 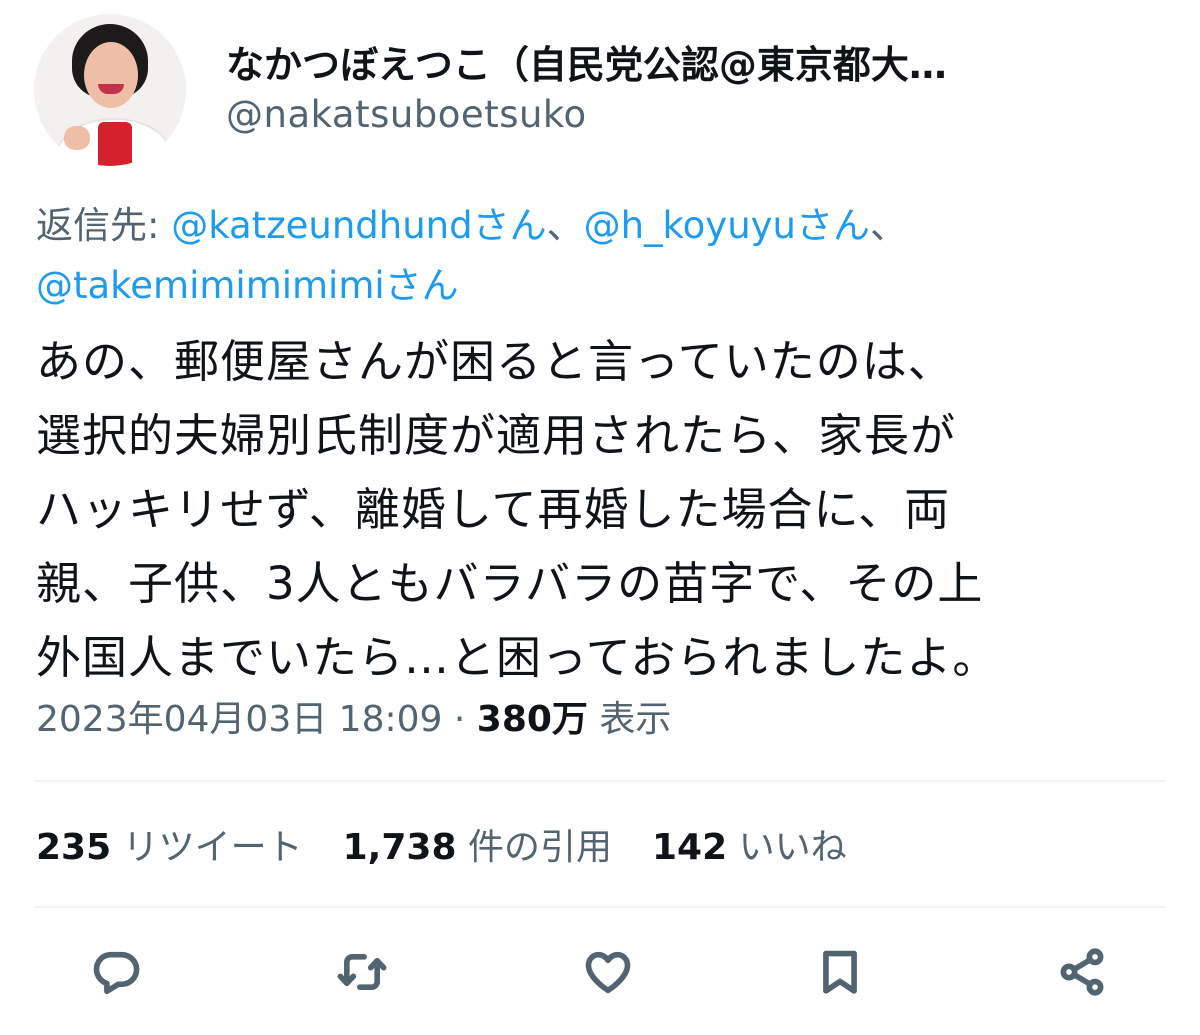 What do you see at coordinates (496, 435) in the screenshot?
I see `tweet-text-line: 選択的夫婦別氏制度が適用されたら、家長が` at bounding box center [496, 435].